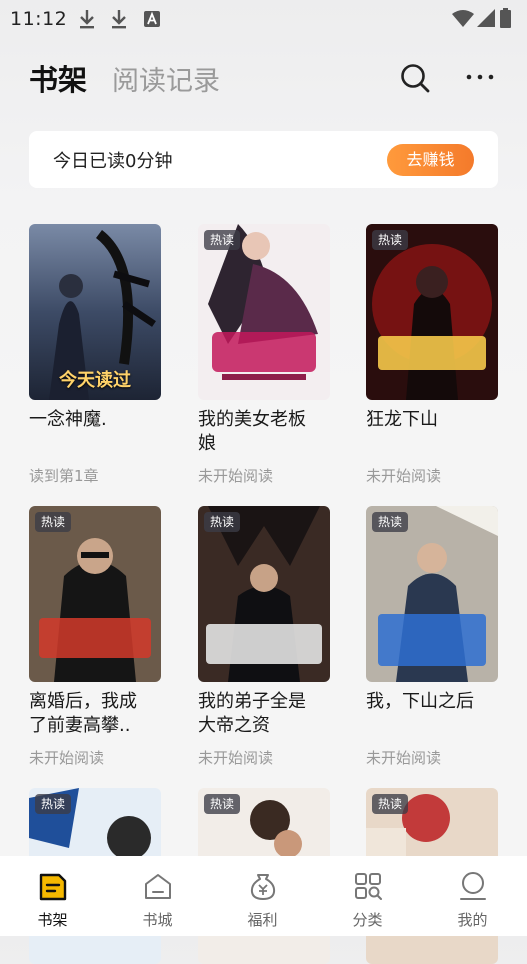 The height and width of the screenshot is (964, 527). I want to click on book-title: 离婚后，我成了前妻高攀.., so click(83, 713).